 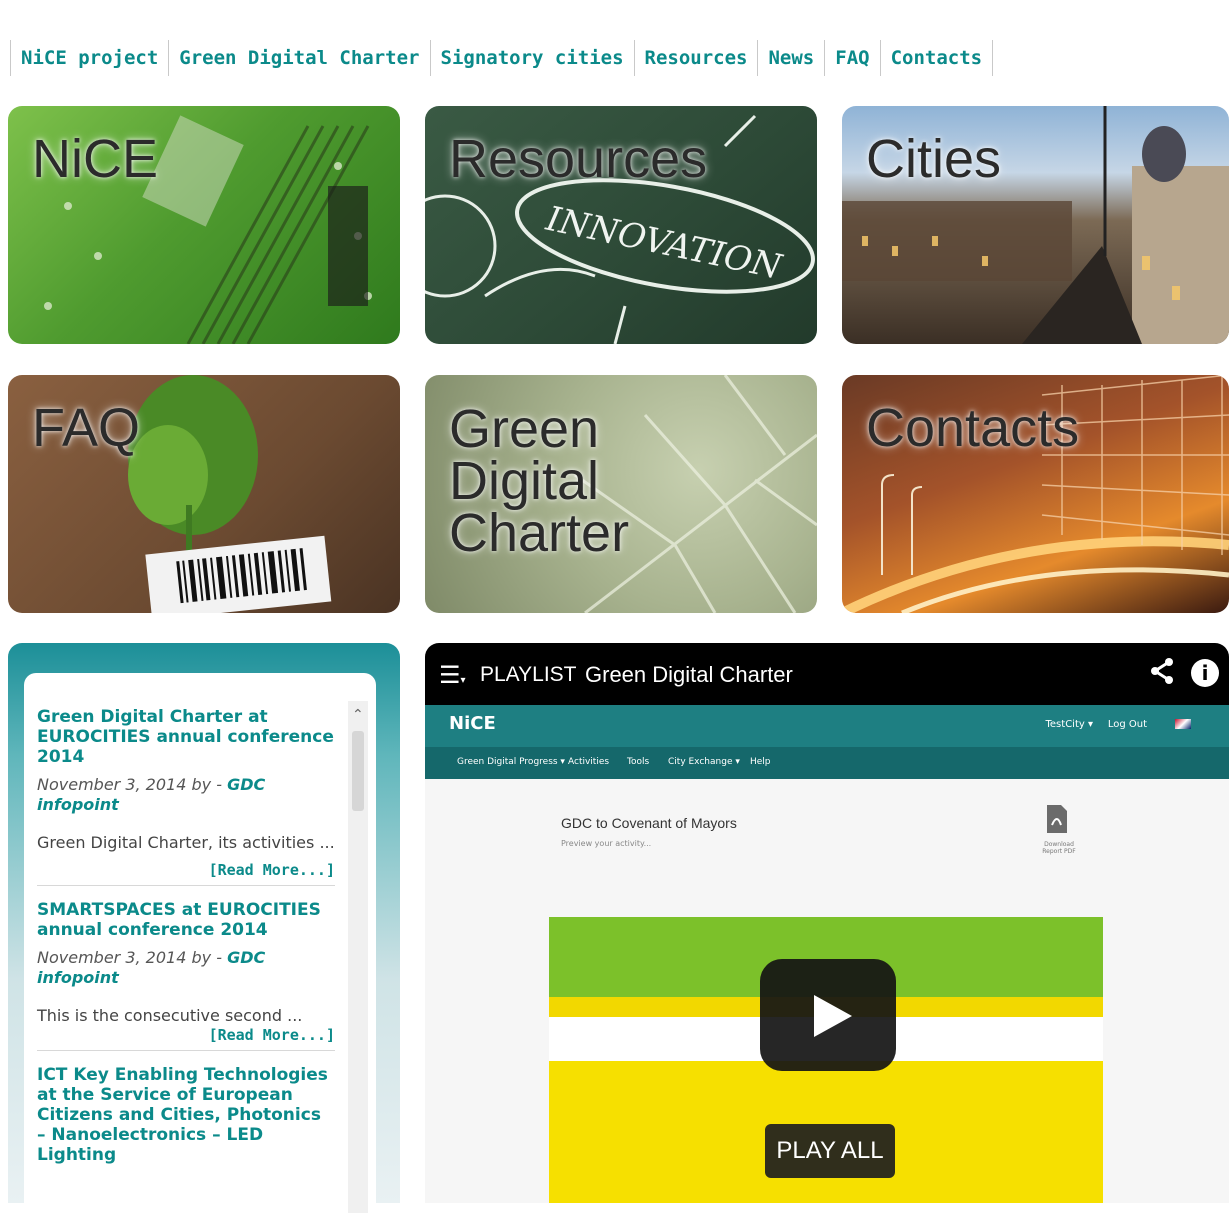 What do you see at coordinates (638, 762) in the screenshot?
I see `embedded-menu-item: Tools` at bounding box center [638, 762].